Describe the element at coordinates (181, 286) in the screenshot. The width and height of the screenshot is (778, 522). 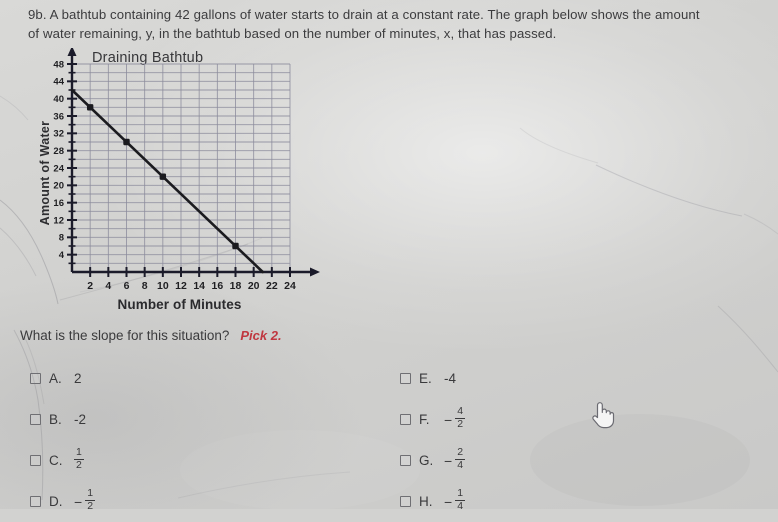
I see `x-tick-label: 12` at that location.